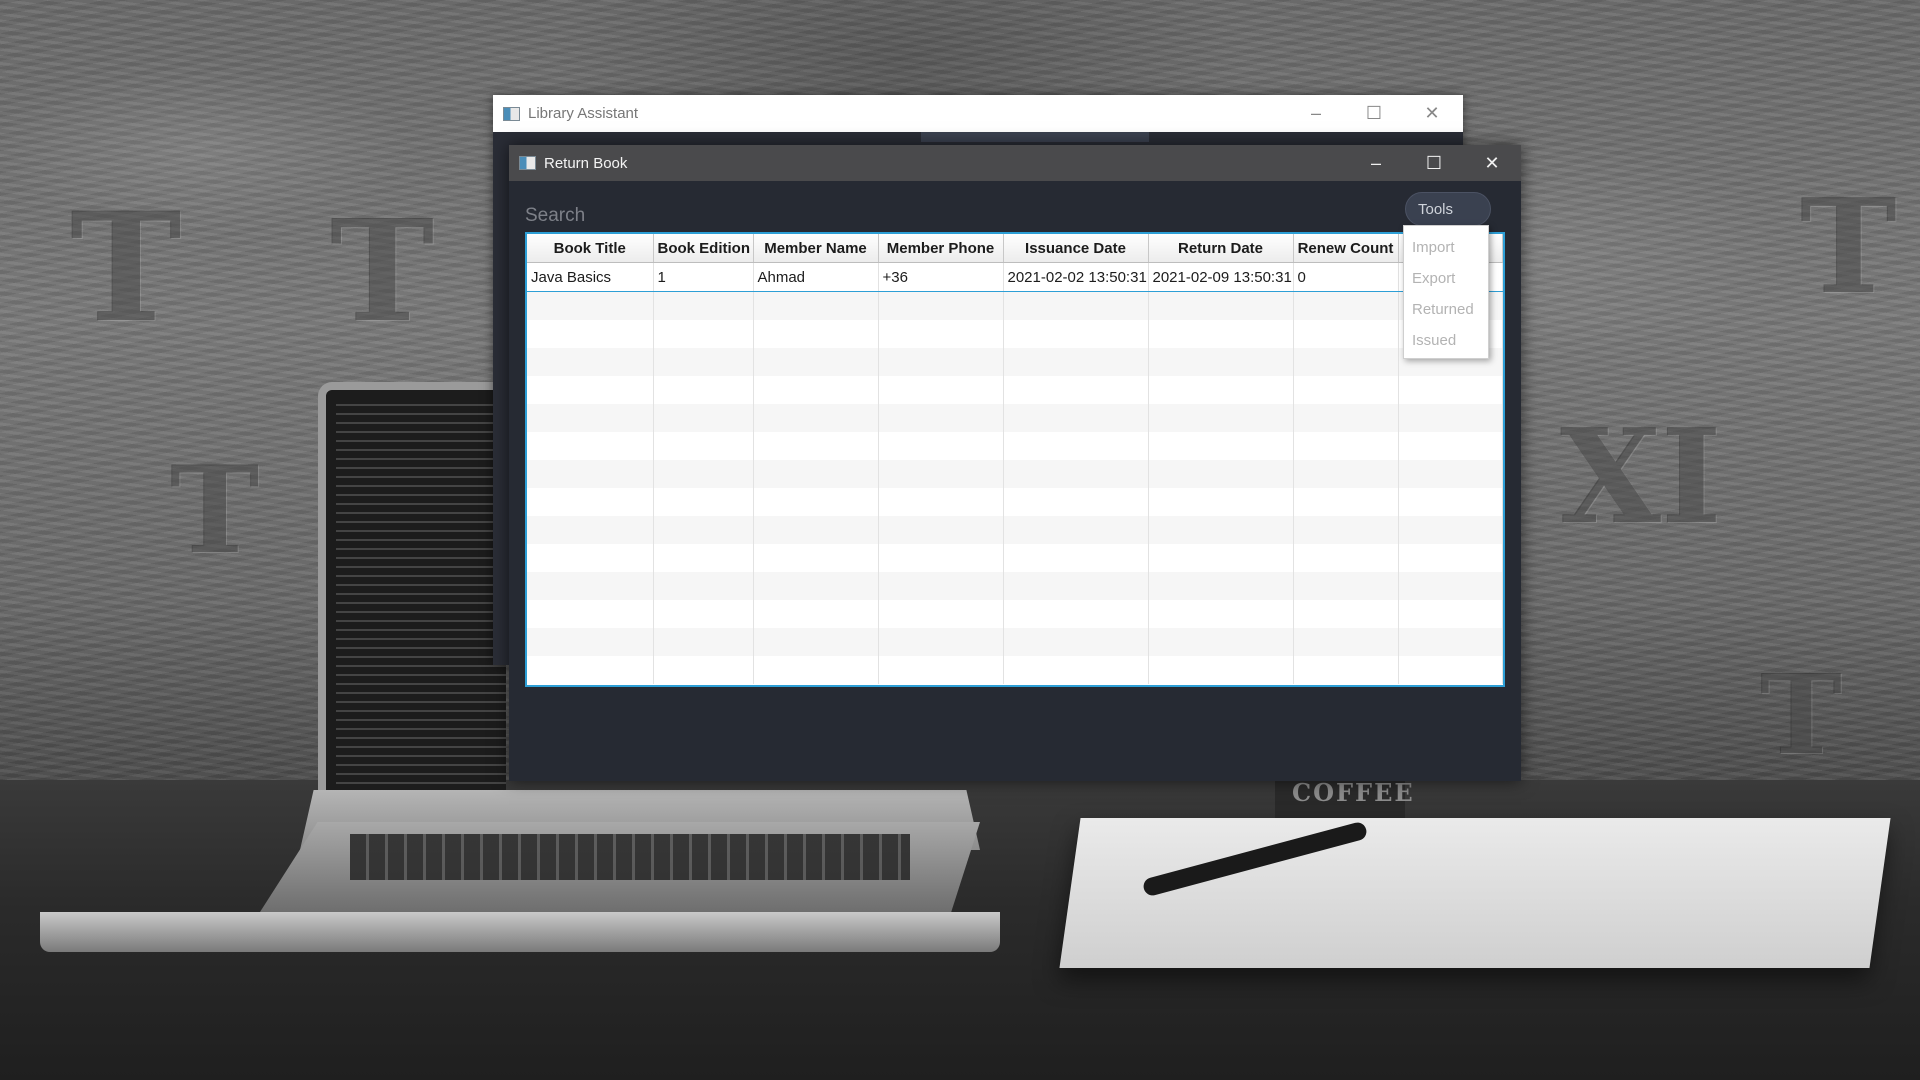  I want to click on column-header-book-title: Book Title, so click(590, 248).